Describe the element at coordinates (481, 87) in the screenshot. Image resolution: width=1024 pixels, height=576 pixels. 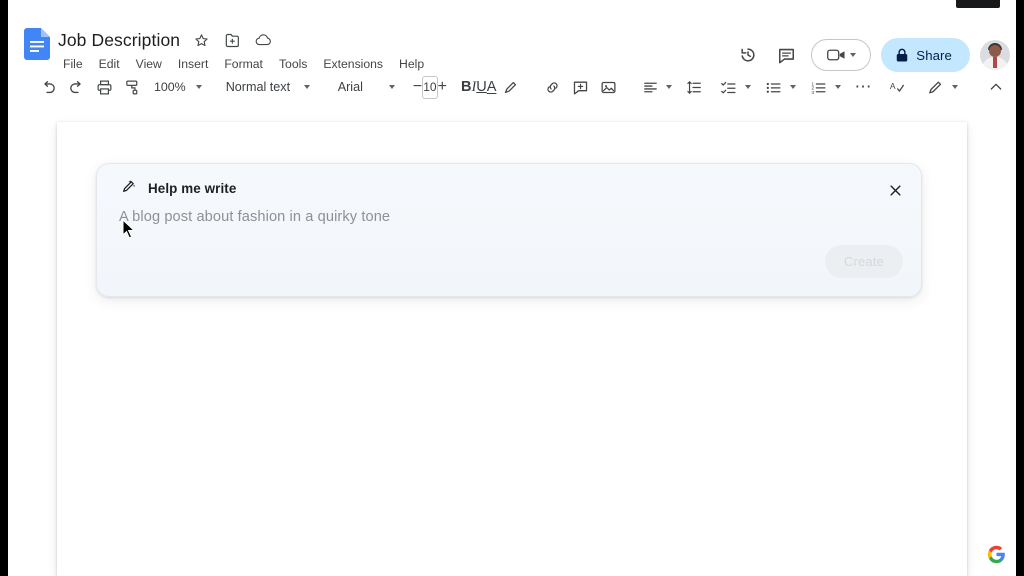
I see `underline-button: U` at that location.